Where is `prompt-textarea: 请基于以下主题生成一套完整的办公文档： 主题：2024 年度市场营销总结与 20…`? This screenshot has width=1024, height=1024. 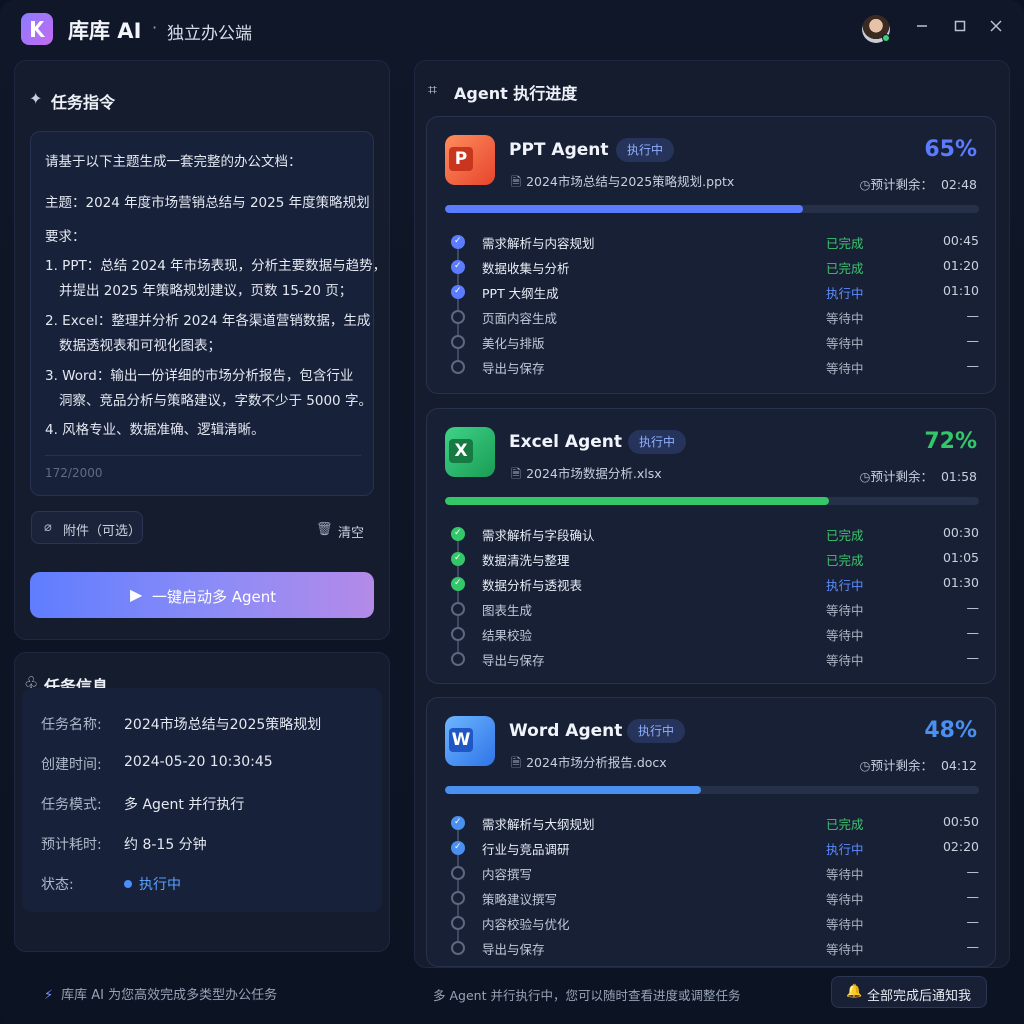
prompt-textarea: 请基于以下主题生成一套完整的办公文档： 主题：2024 年度市场营销总结与 20… is located at coordinates (208, 313).